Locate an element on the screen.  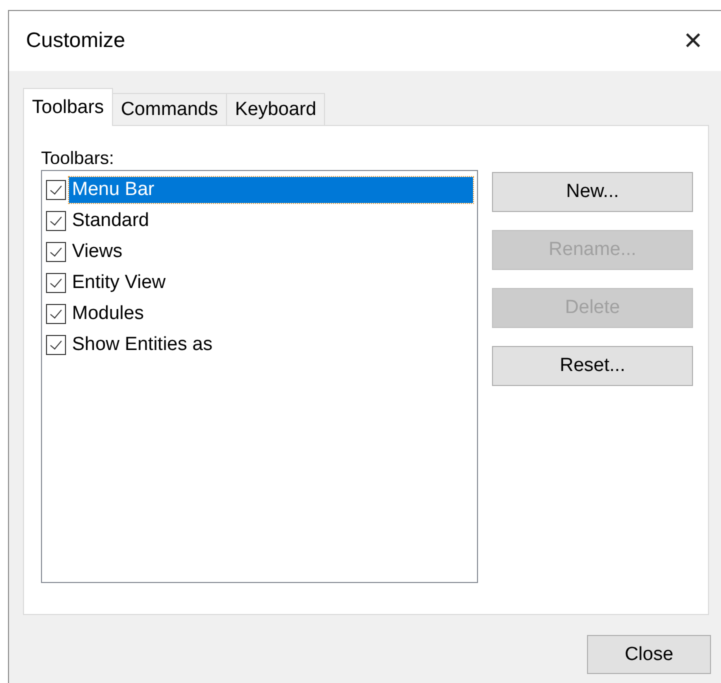
close-button: ✕ is located at coordinates (693, 41).